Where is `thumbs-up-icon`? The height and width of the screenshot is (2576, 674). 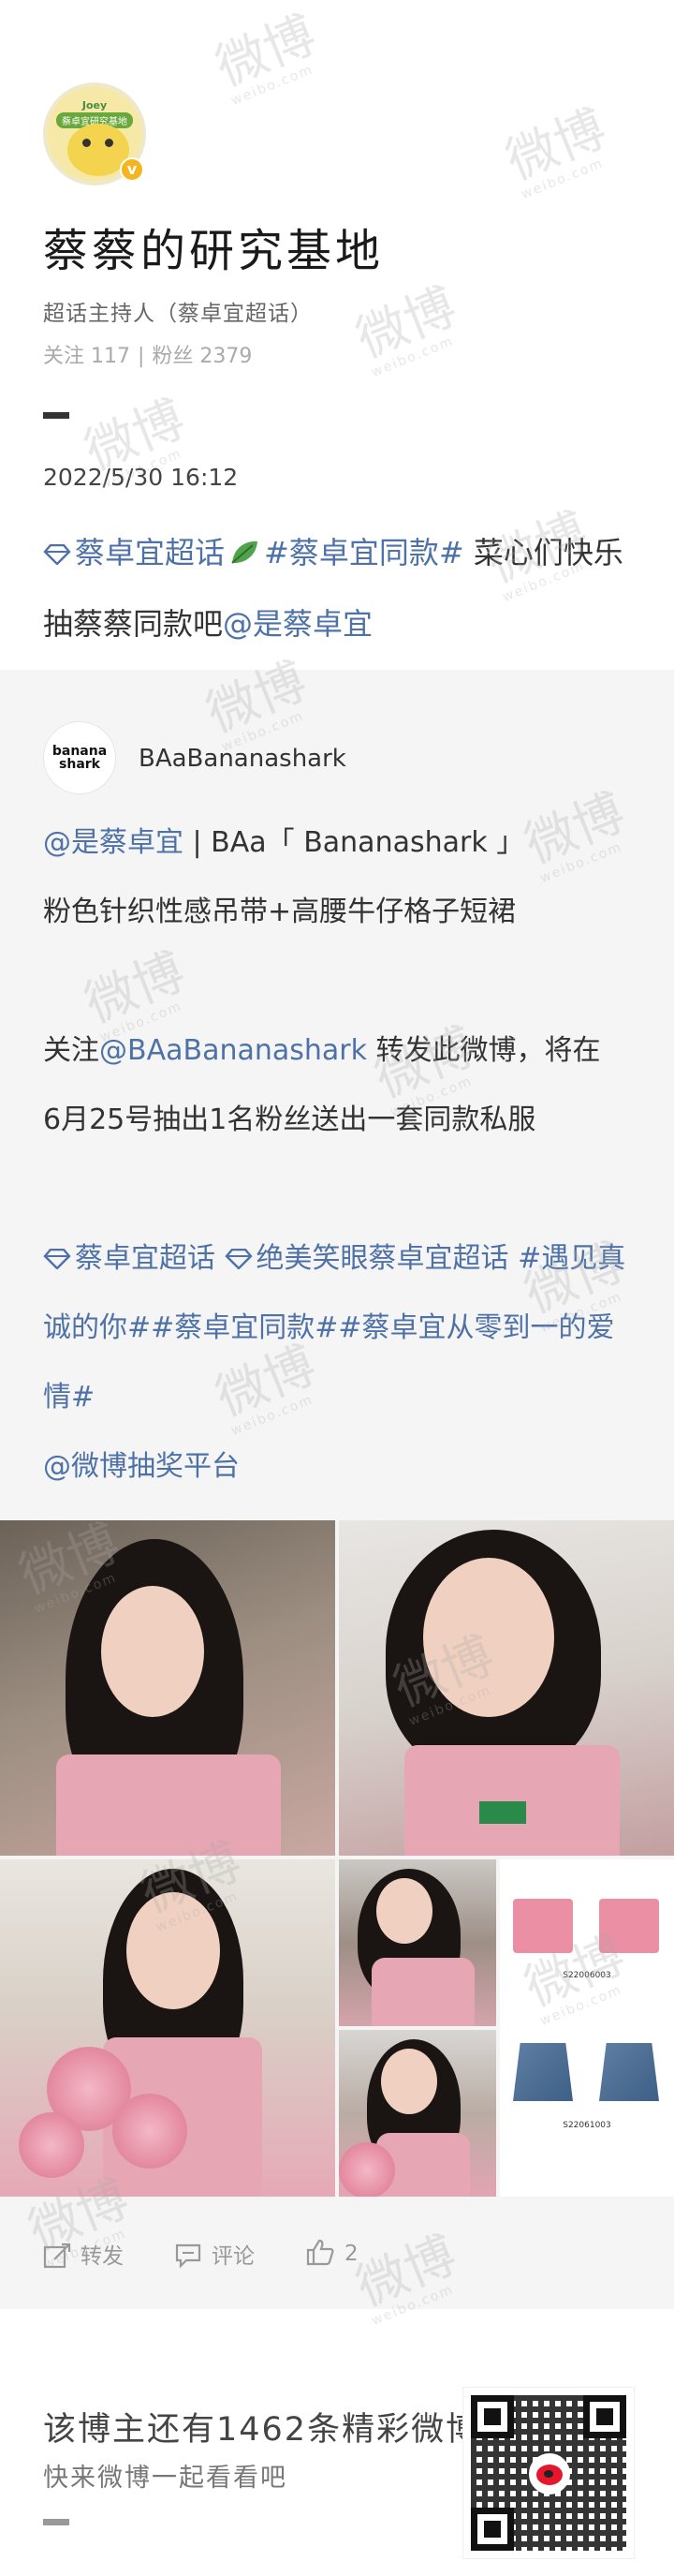 thumbs-up-icon is located at coordinates (320, 2252).